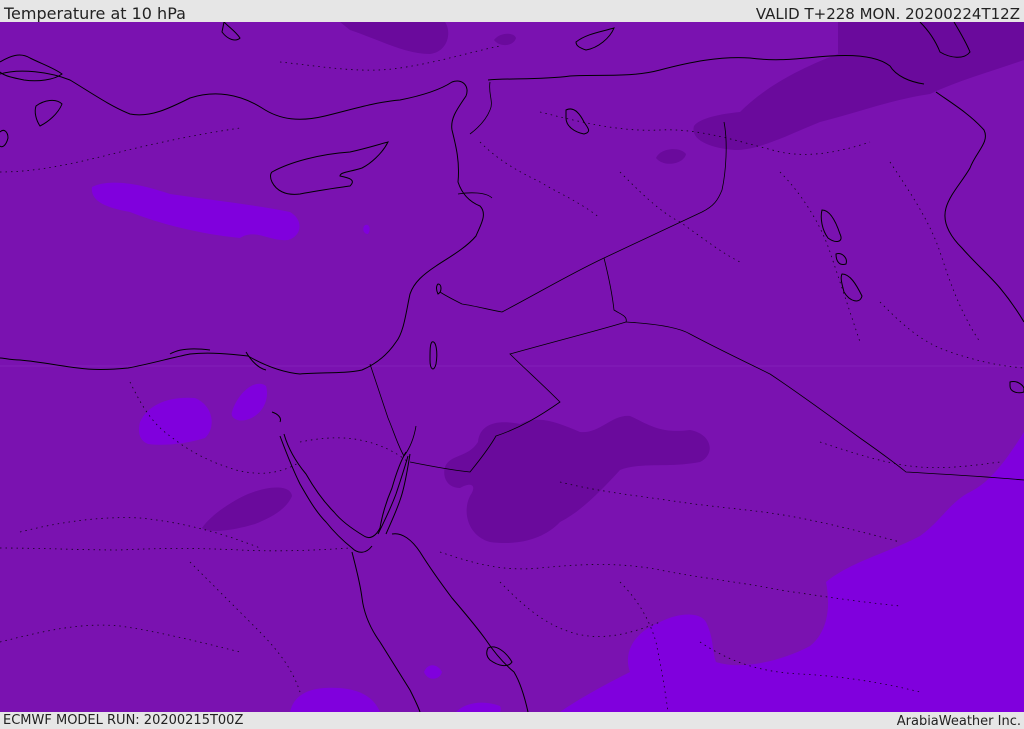  Describe the element at coordinates (887, 14) in the screenshot. I see `valid-time-label: VALID T+228 MON. 20200224T12Z` at that location.